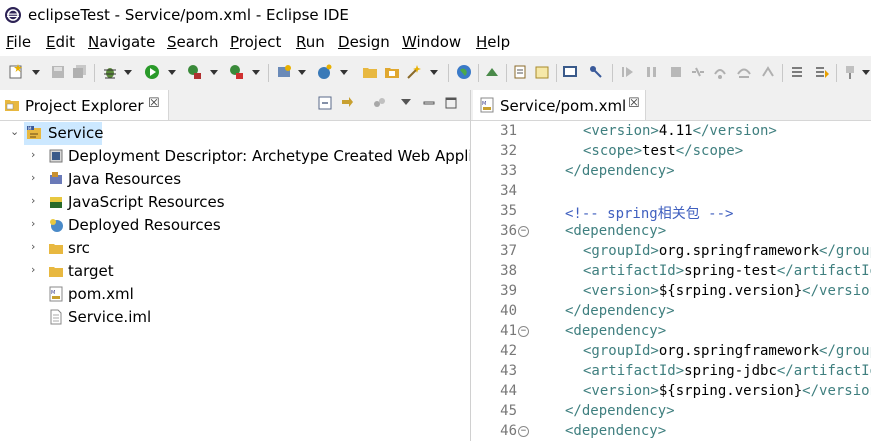 The height and width of the screenshot is (441, 871). Describe the element at coordinates (235, 202) in the screenshot. I see `tree-item: › JavaScript Resources` at that location.